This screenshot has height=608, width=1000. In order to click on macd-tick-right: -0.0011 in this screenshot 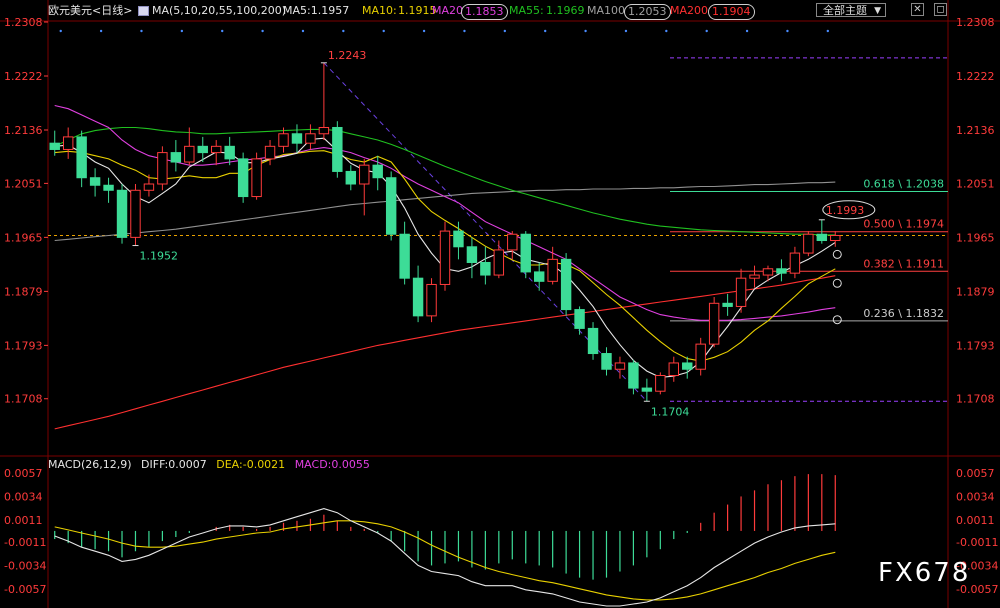, I will do `click(977, 542)`.